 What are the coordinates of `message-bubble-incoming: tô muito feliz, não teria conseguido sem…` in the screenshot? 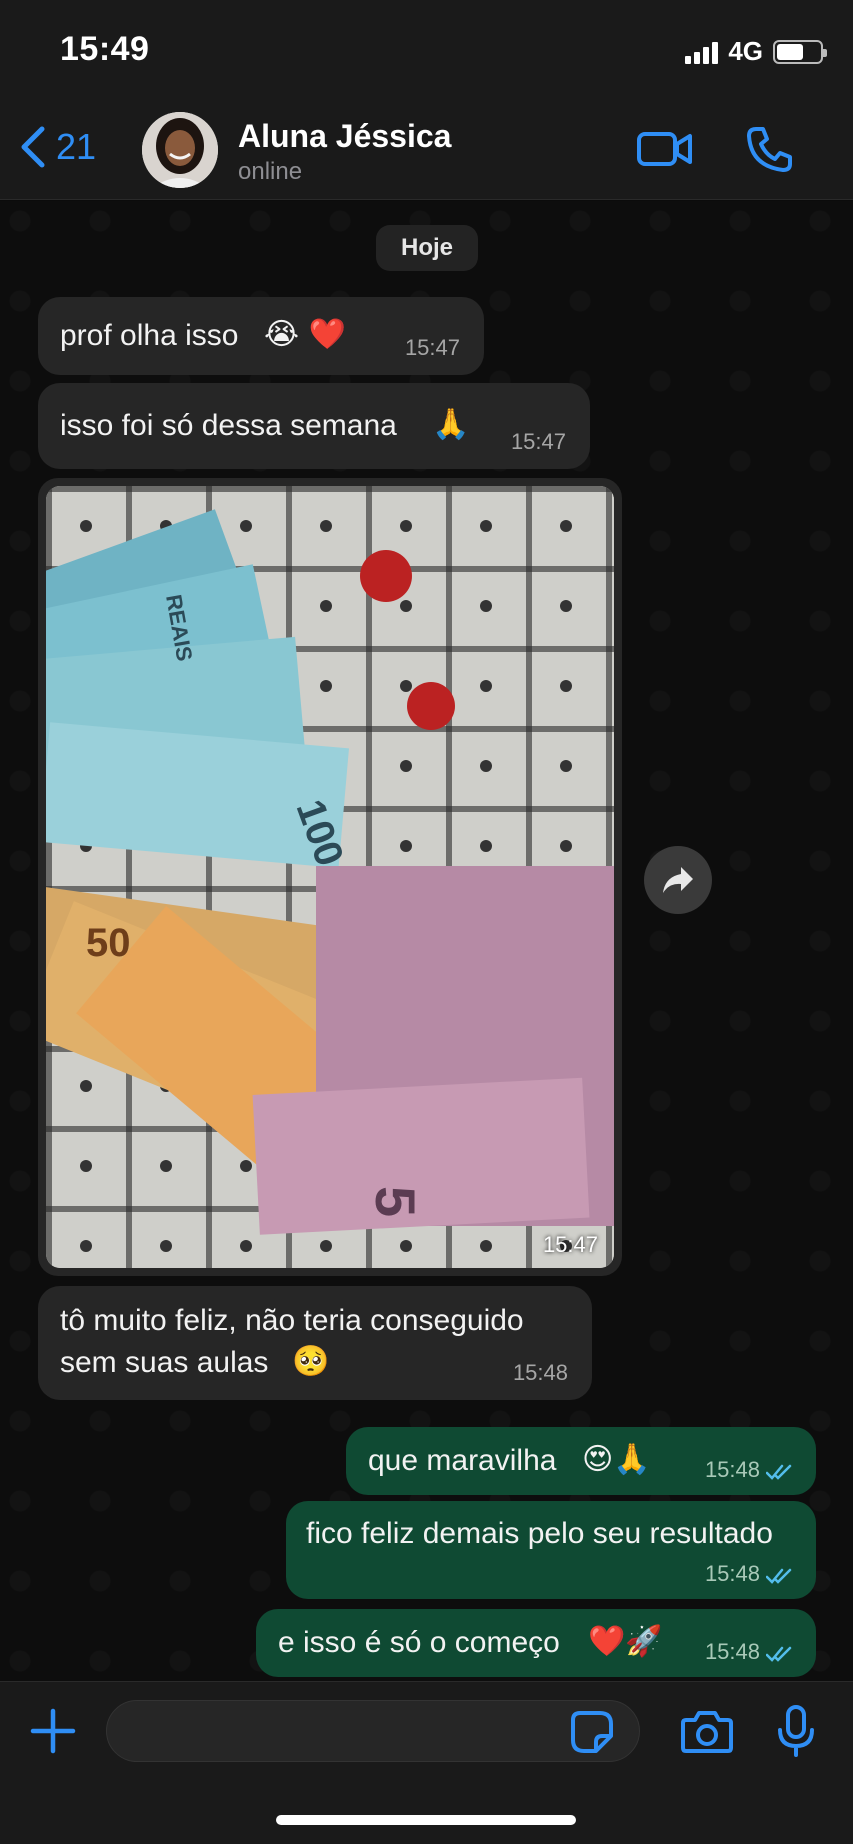 It's located at (315, 1343).